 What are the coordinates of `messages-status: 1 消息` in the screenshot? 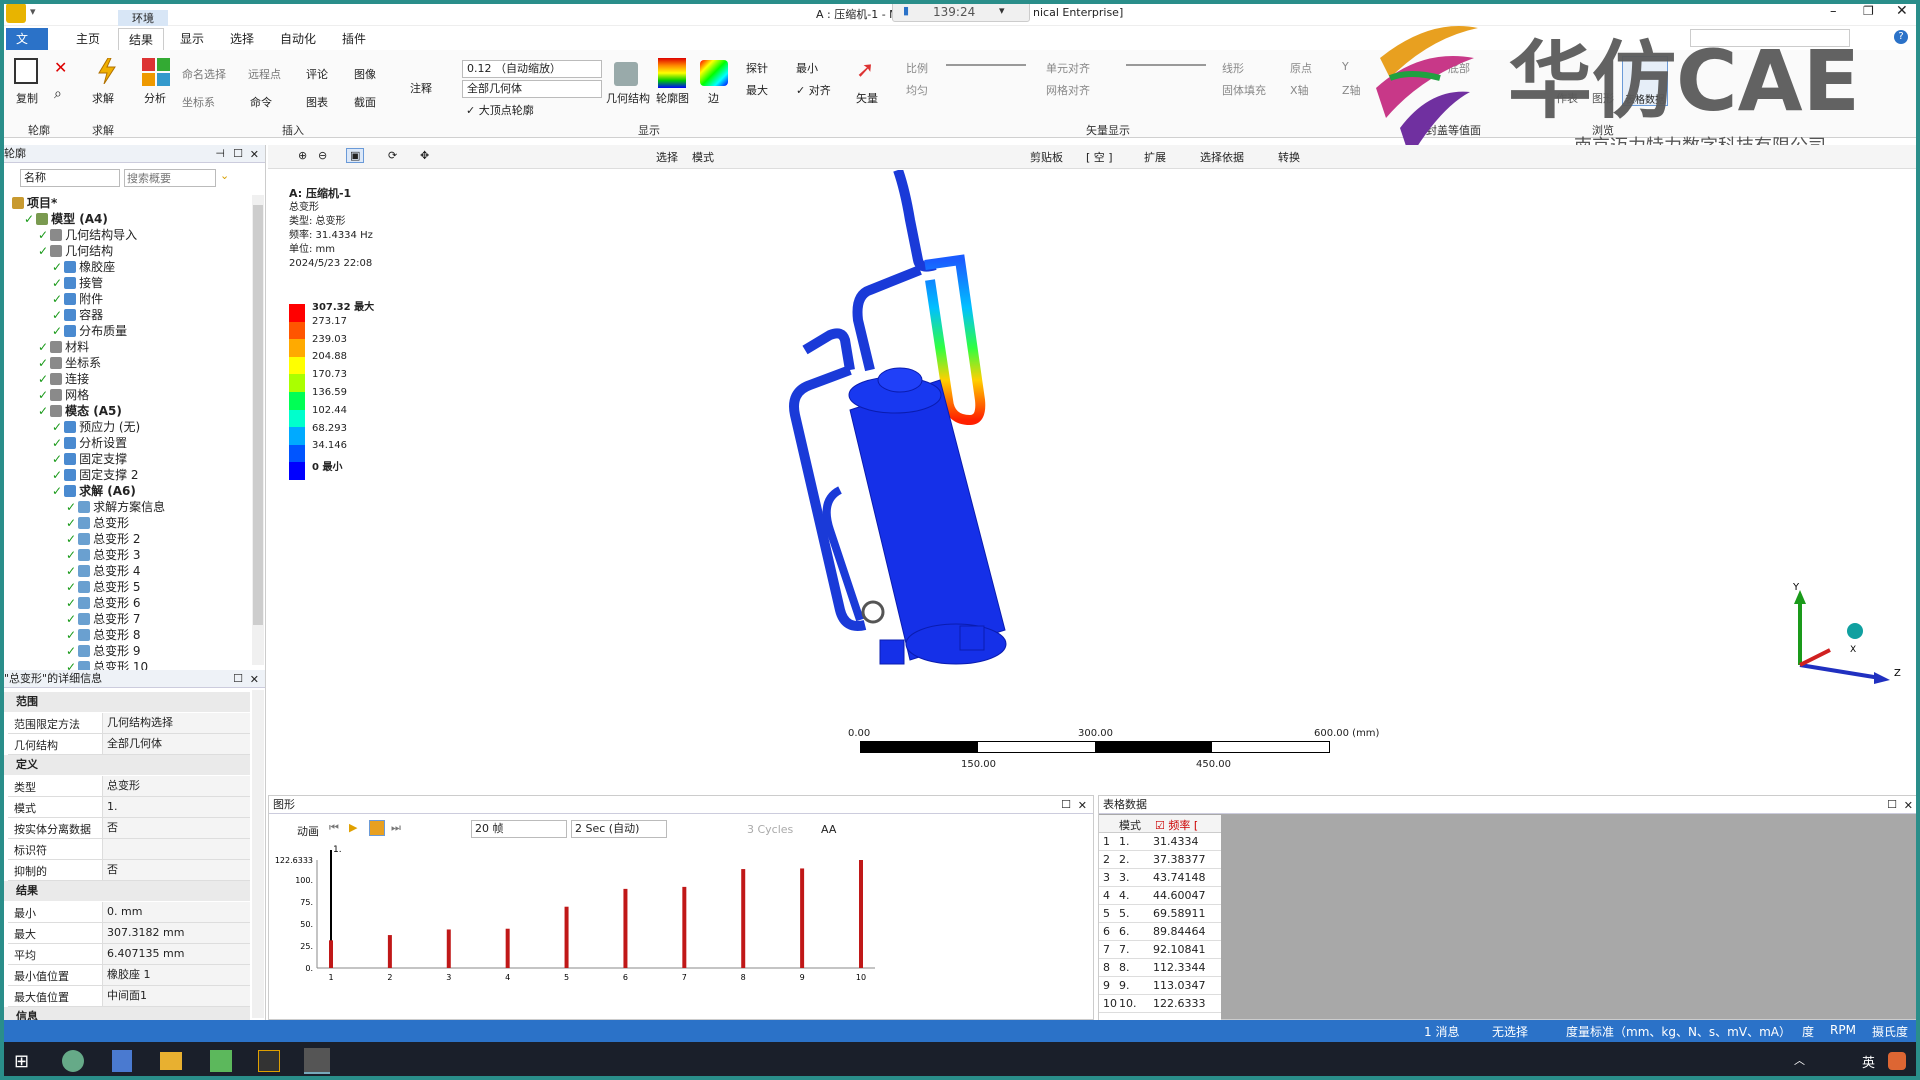 It's located at (1441, 1031).